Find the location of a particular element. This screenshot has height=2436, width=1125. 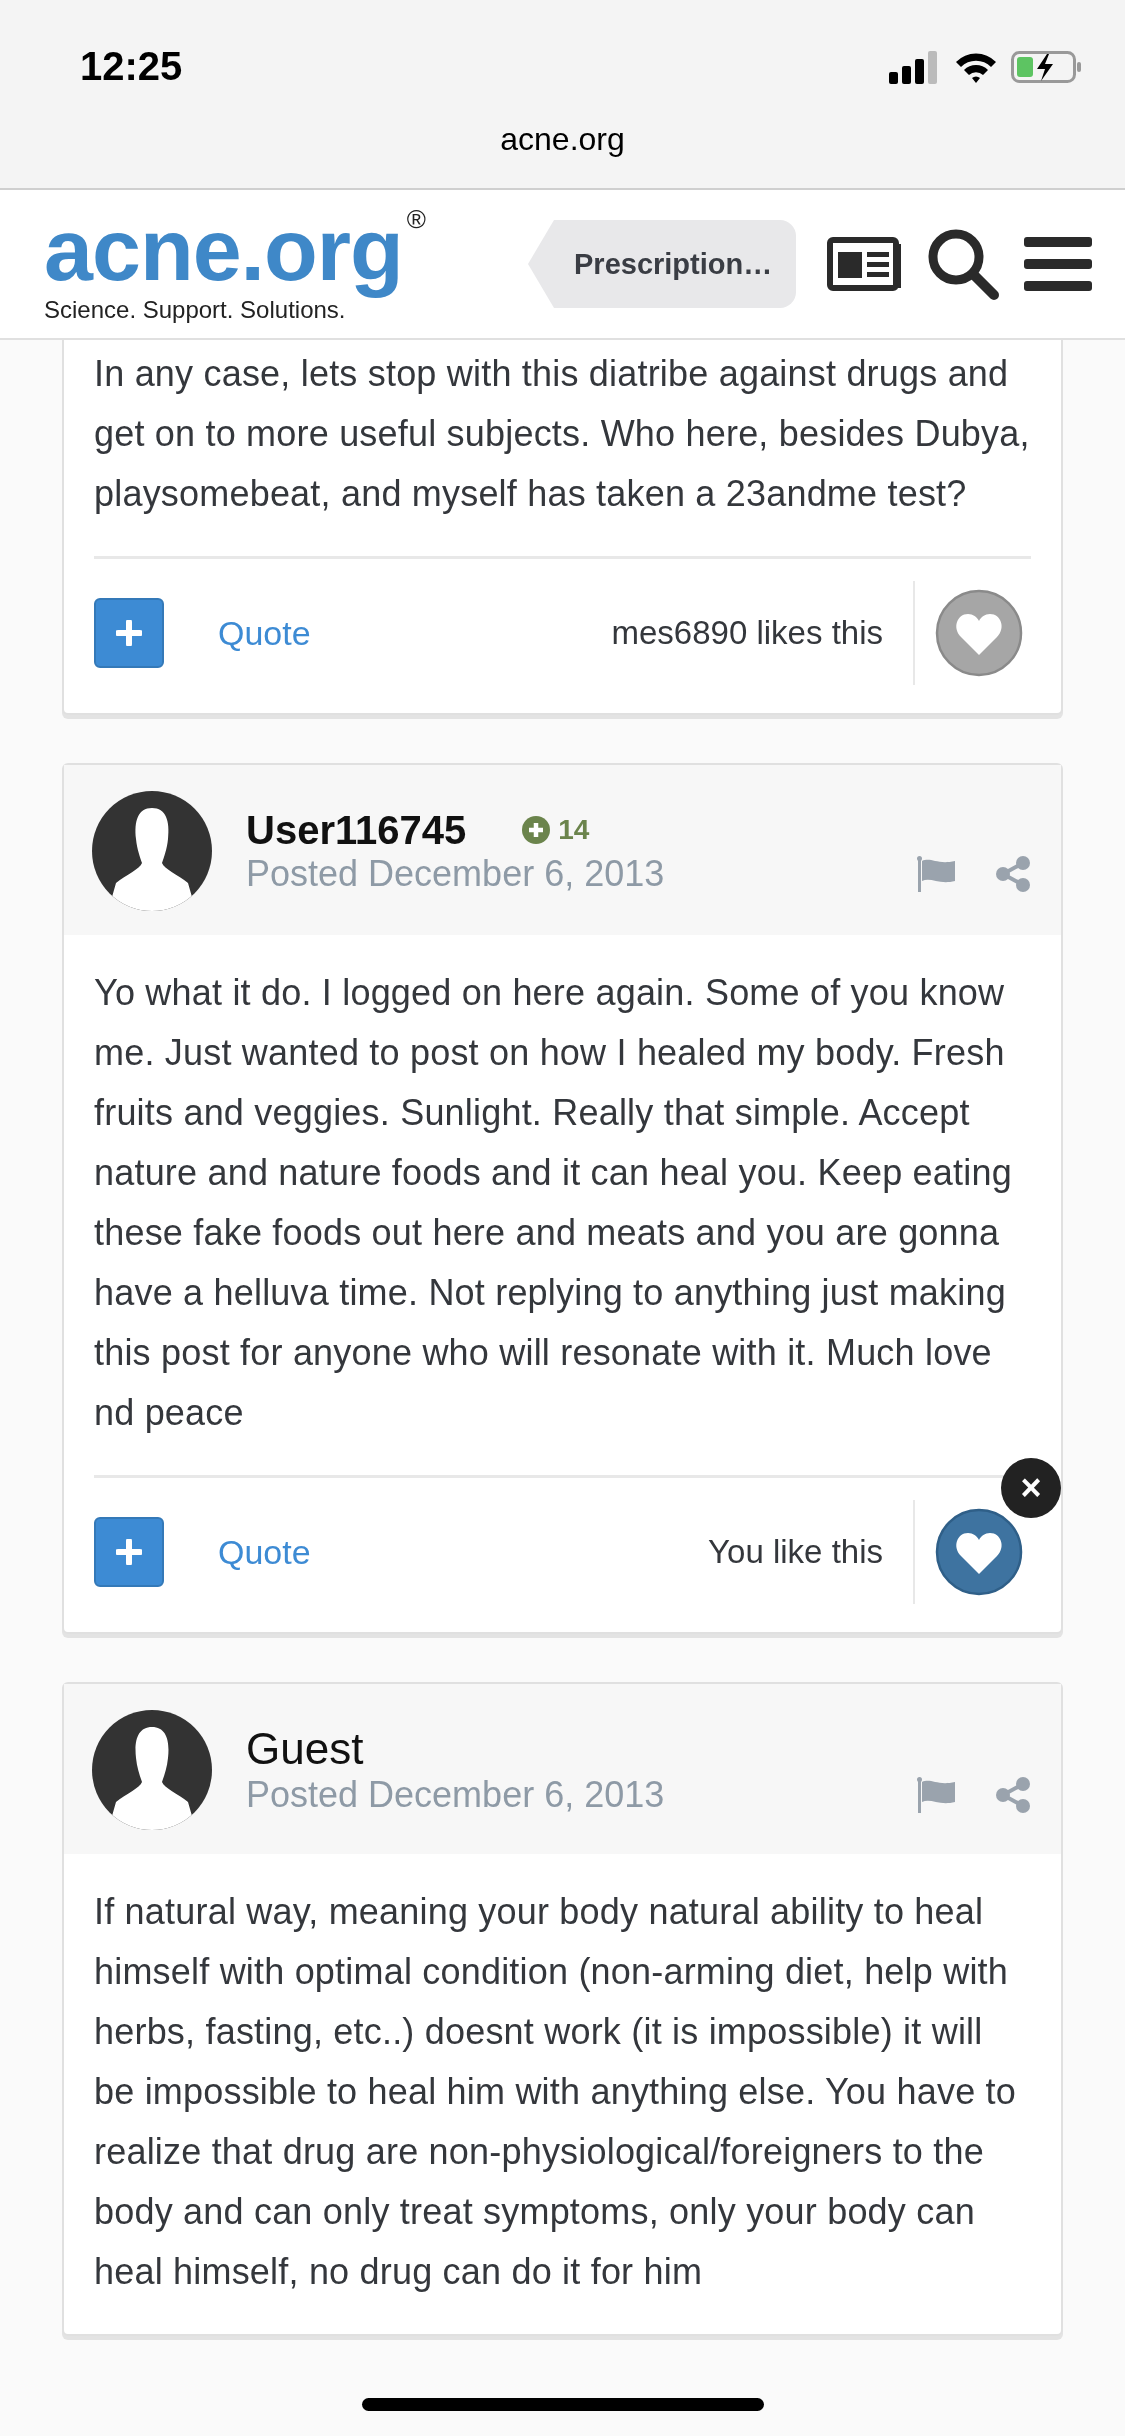

author-name: Guest is located at coordinates (305, 1749).